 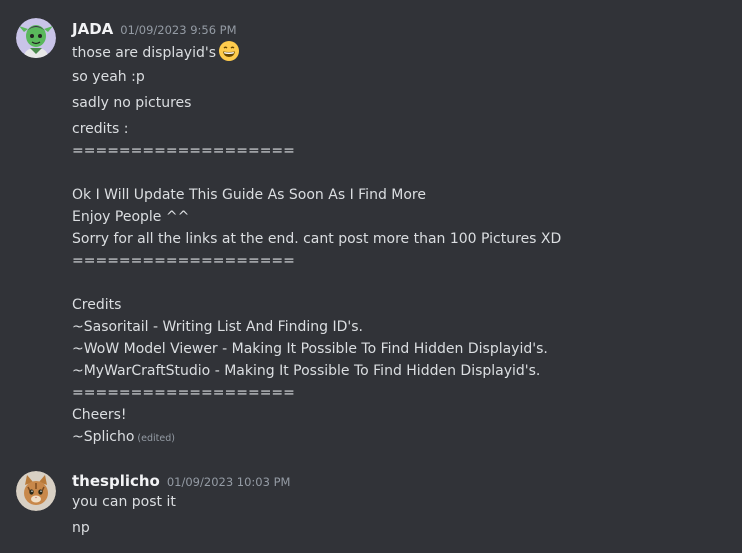 I want to click on message-text: ~Splicho, so click(x=103, y=437).